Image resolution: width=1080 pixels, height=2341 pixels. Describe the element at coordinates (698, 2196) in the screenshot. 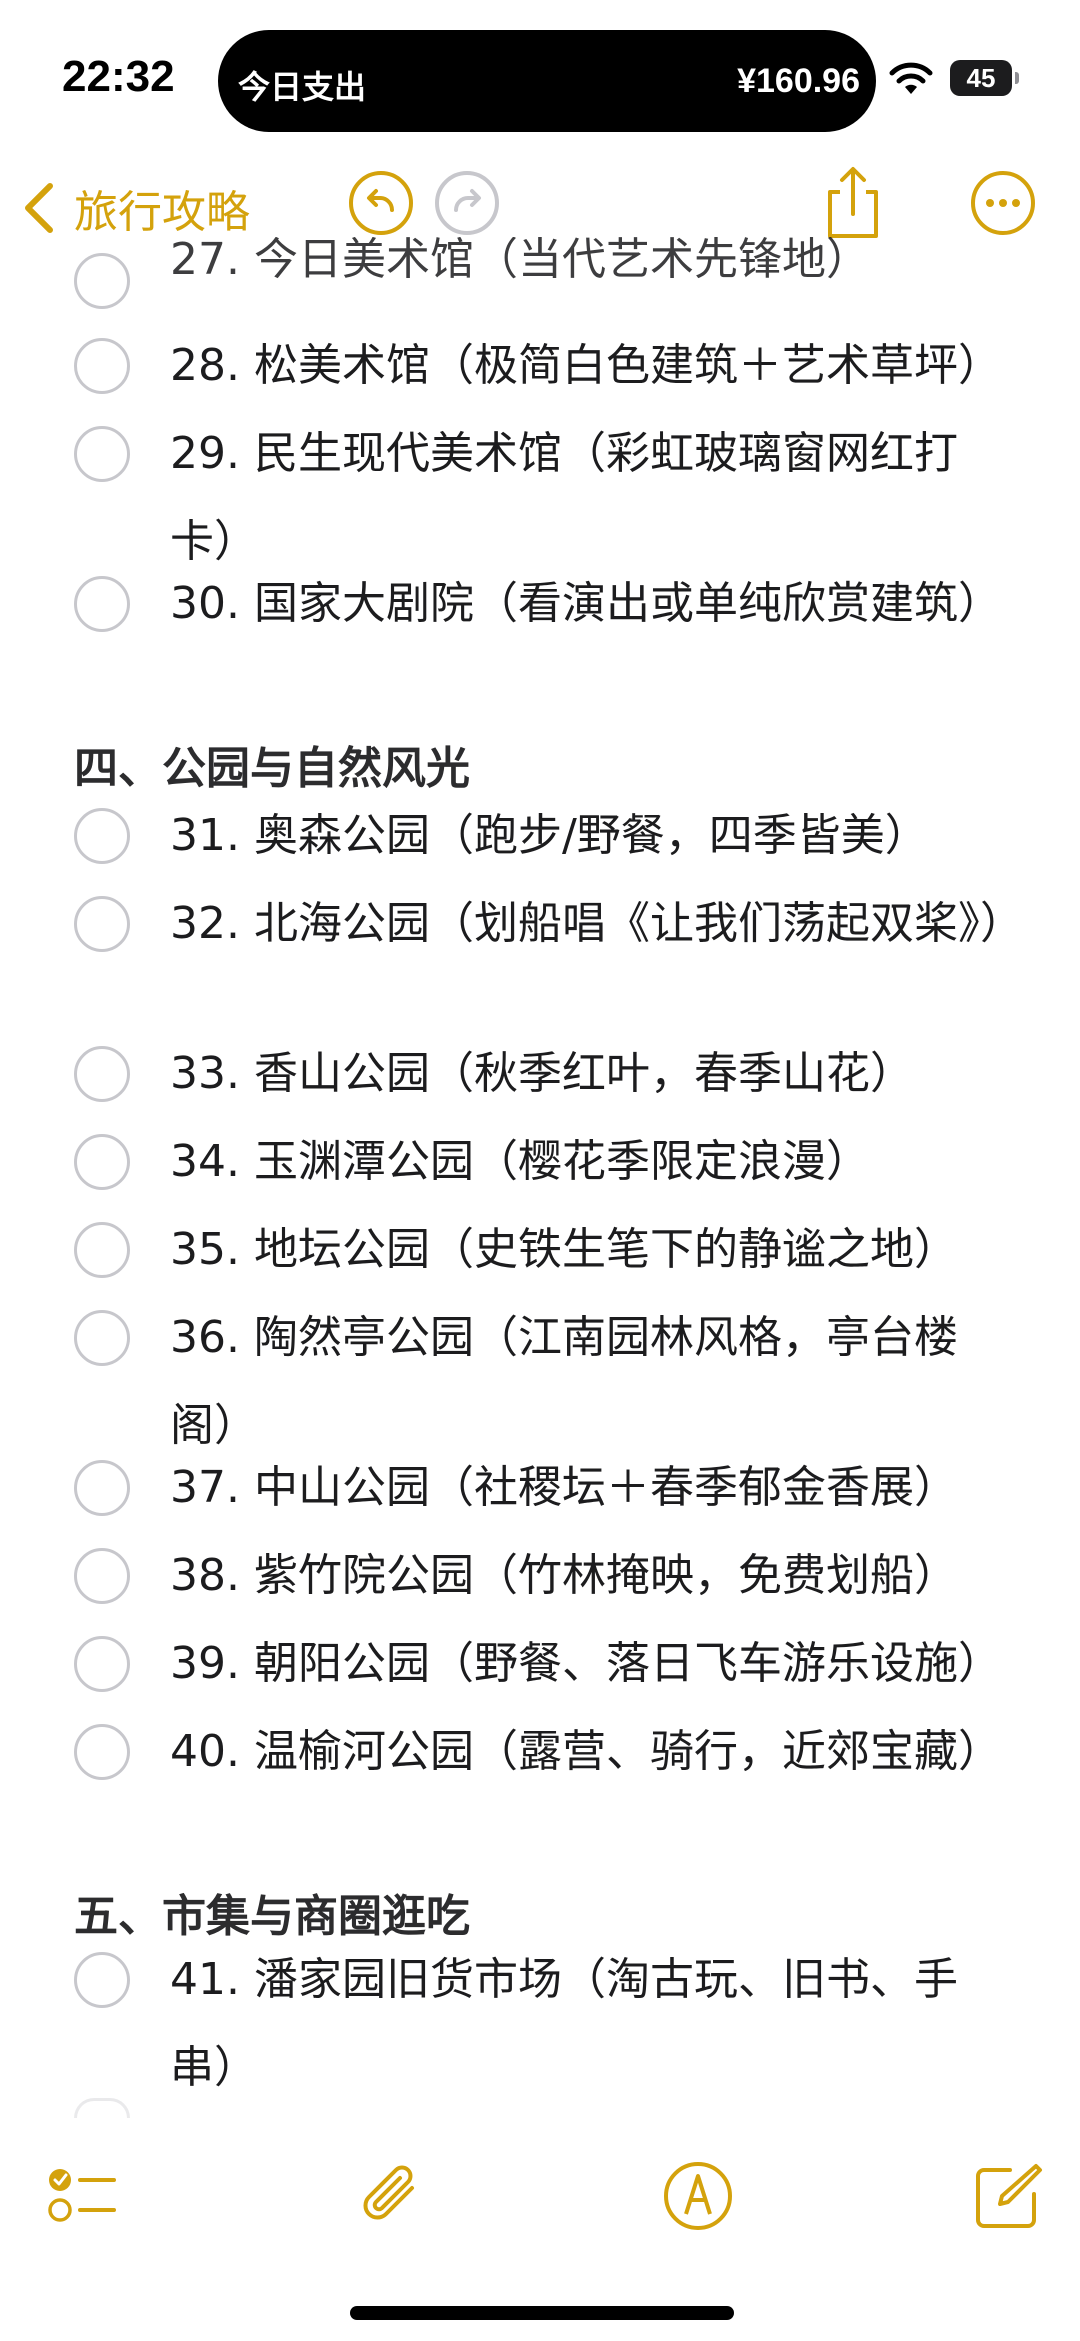

I see `markup-icon` at that location.